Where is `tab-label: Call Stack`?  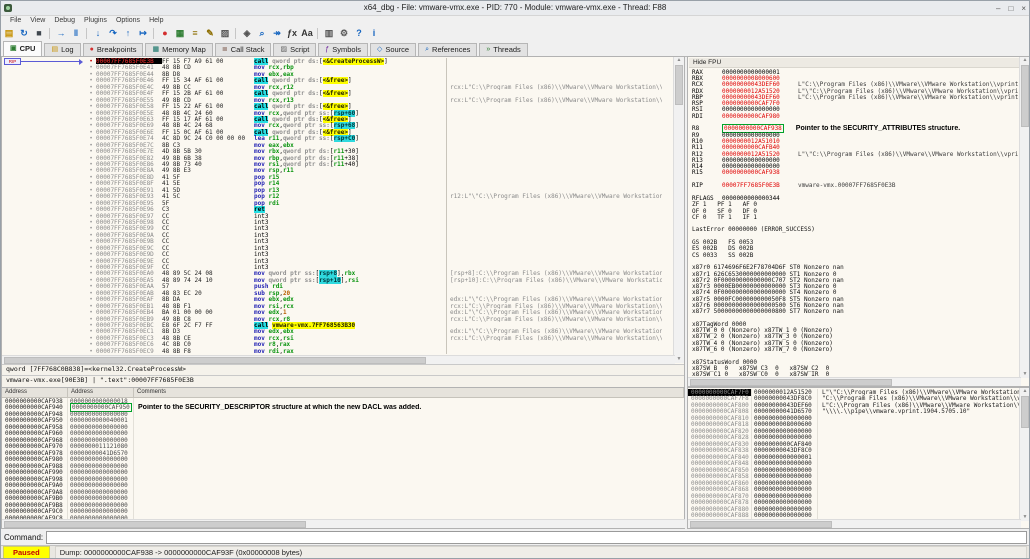 tab-label: Call Stack is located at coordinates (247, 49).